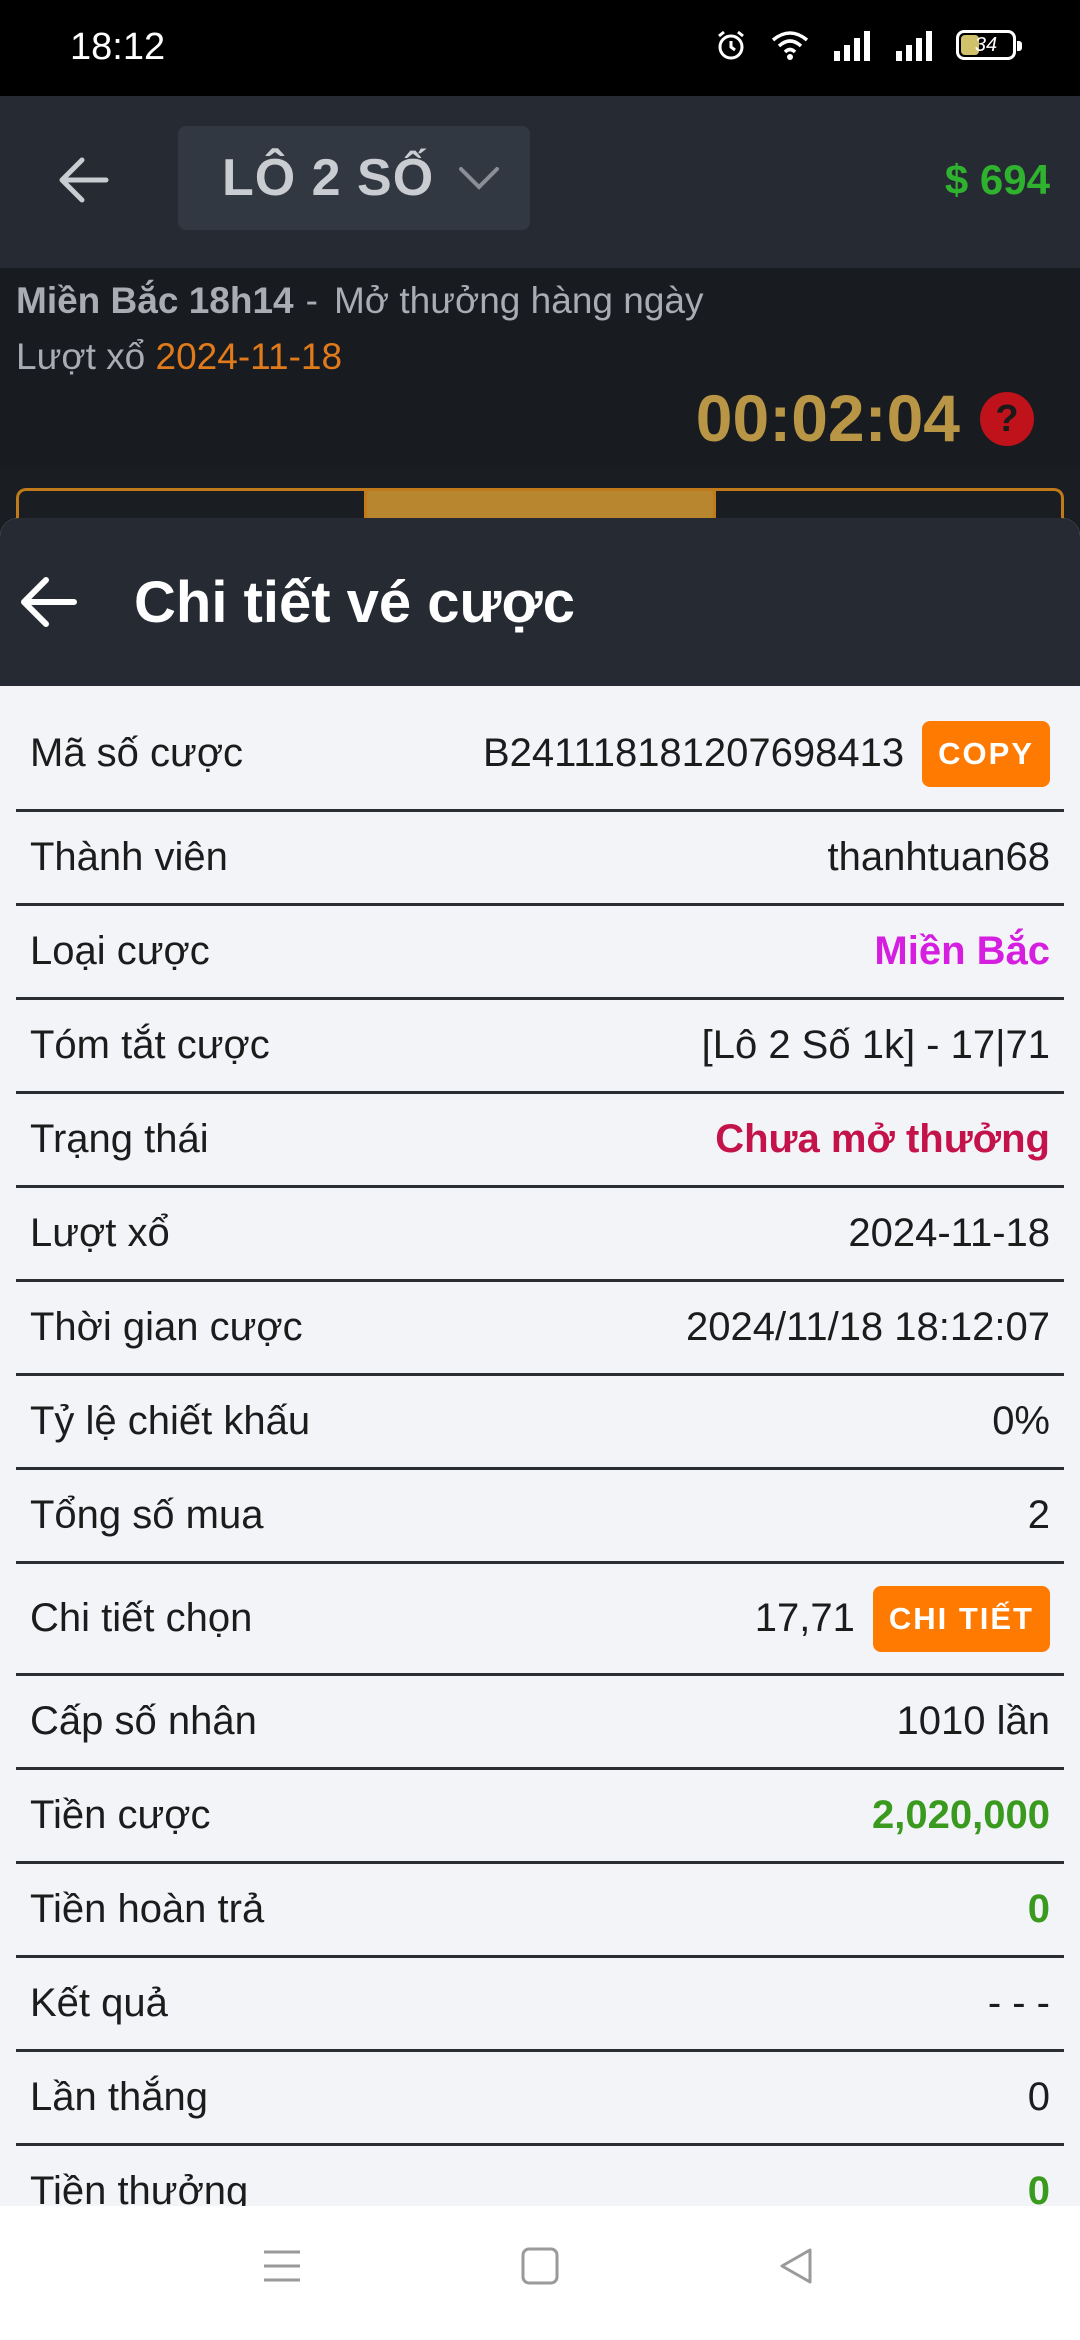 This screenshot has height=2340, width=1080. What do you see at coordinates (170, 1421) in the screenshot?
I see `row-label: Tỷ lệ chiết khấu` at bounding box center [170, 1421].